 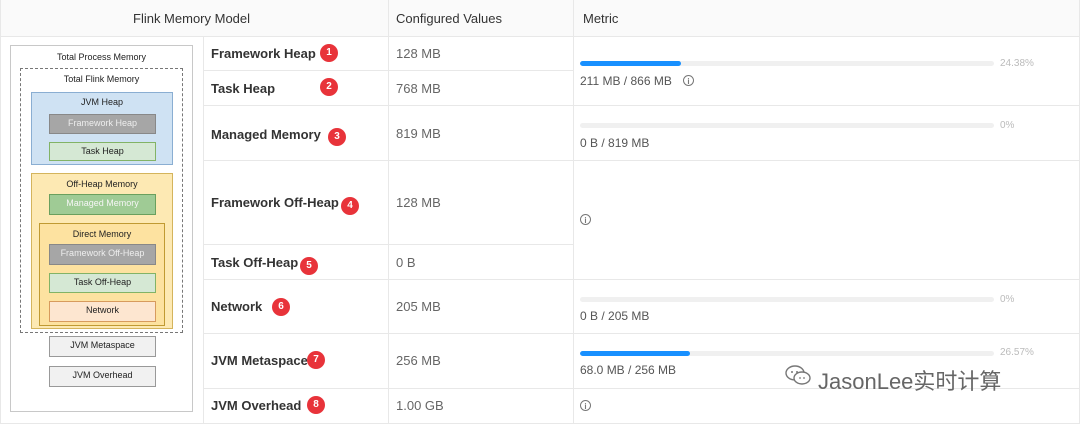 I want to click on row-badge: 2, so click(x=329, y=87).